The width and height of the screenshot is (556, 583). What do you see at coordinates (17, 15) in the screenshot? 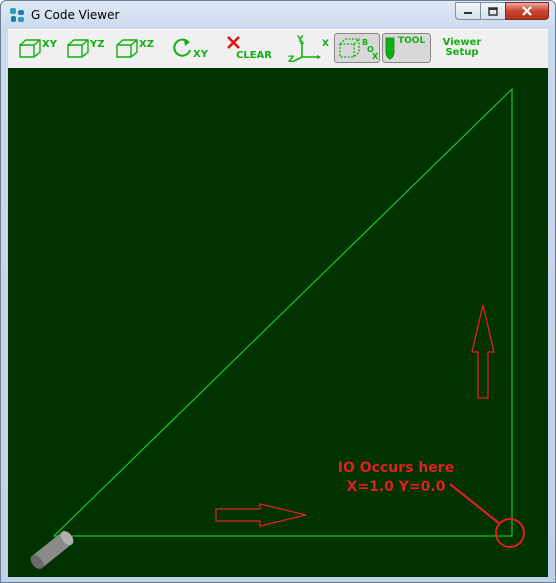
I see `app-icon` at bounding box center [17, 15].